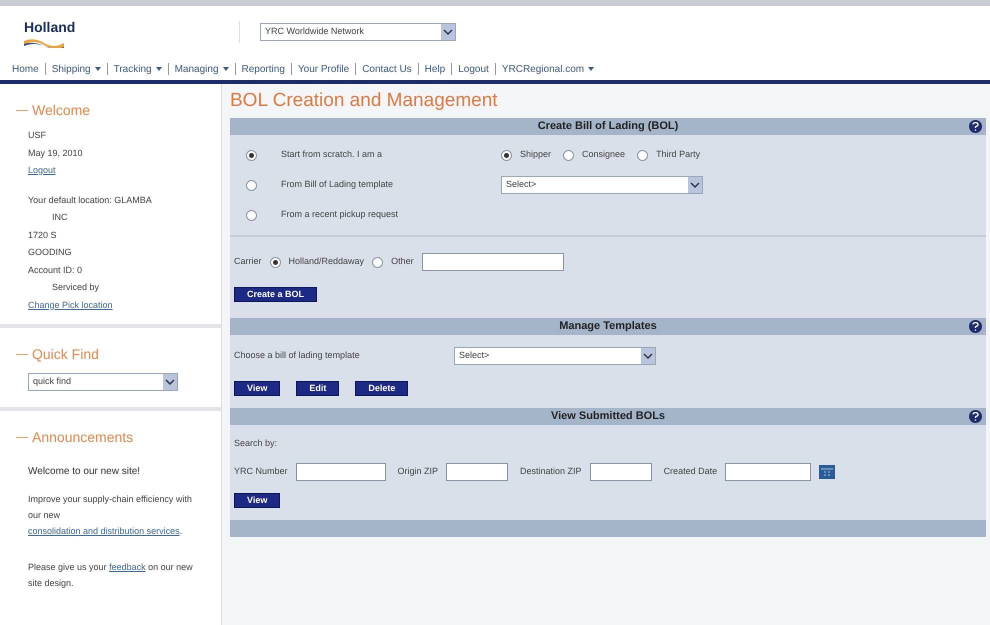 Image resolution: width=990 pixels, height=625 pixels. Describe the element at coordinates (256, 443) in the screenshot. I see `search-label: Search by:` at that location.